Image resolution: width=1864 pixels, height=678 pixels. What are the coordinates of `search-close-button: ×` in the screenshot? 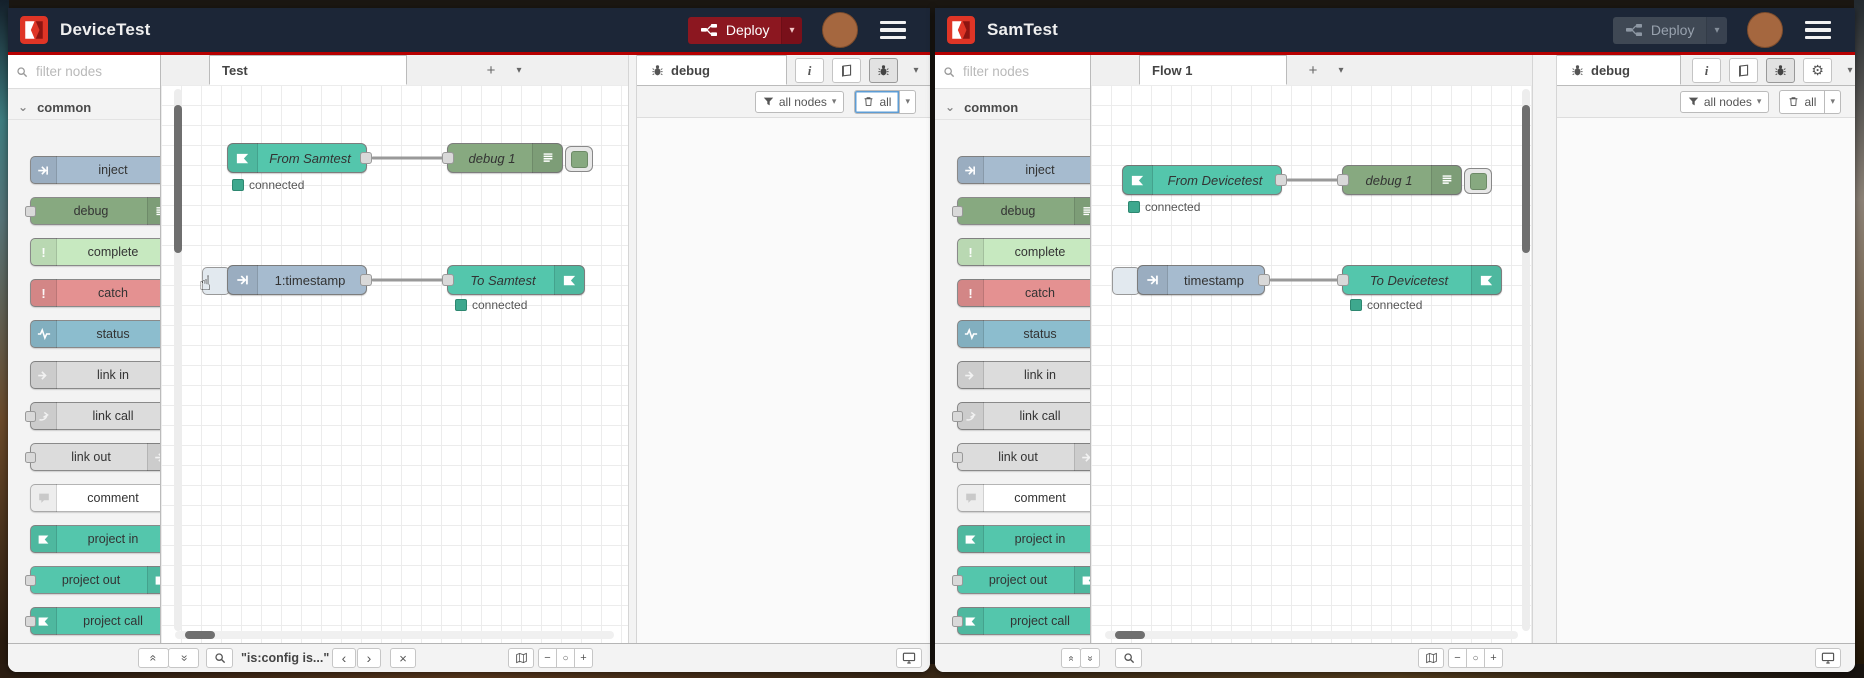 It's located at (403, 658).